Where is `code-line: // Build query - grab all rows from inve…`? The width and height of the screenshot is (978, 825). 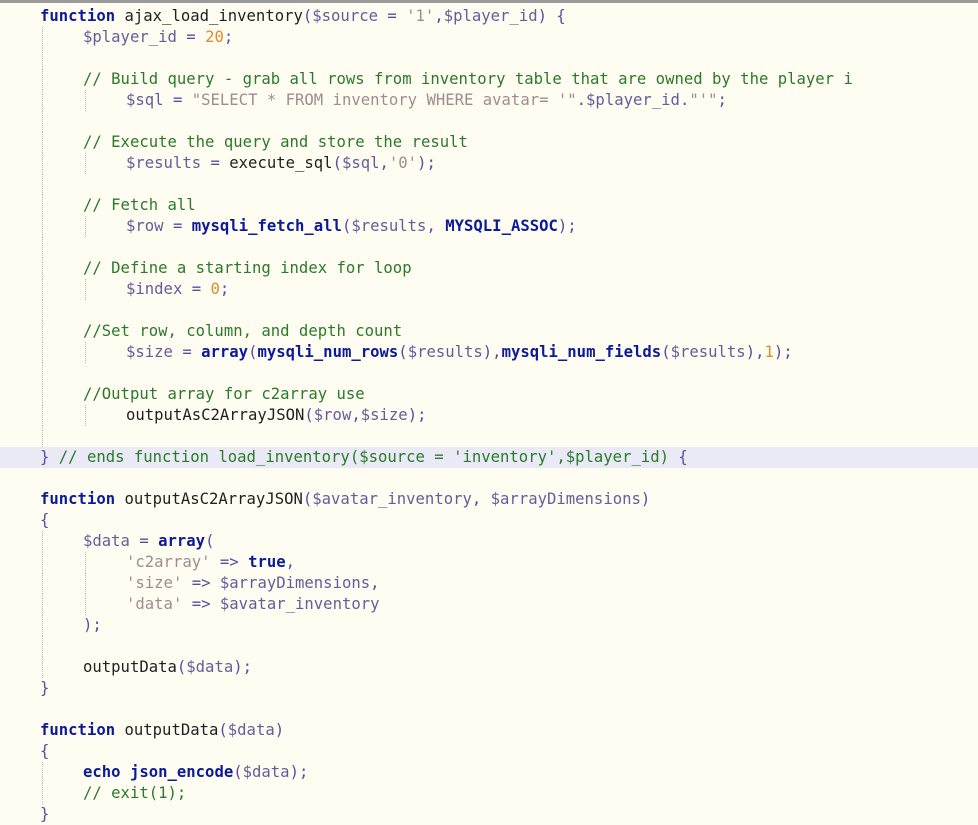
code-line: // Build query - grab all rows from inve… is located at coordinates (489, 79).